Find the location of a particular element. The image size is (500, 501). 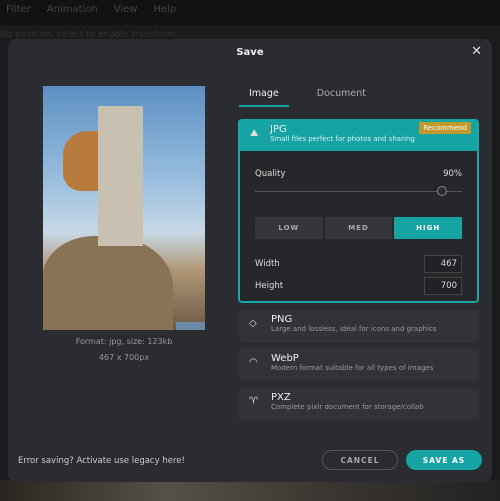

height-label: Height is located at coordinates (269, 286).